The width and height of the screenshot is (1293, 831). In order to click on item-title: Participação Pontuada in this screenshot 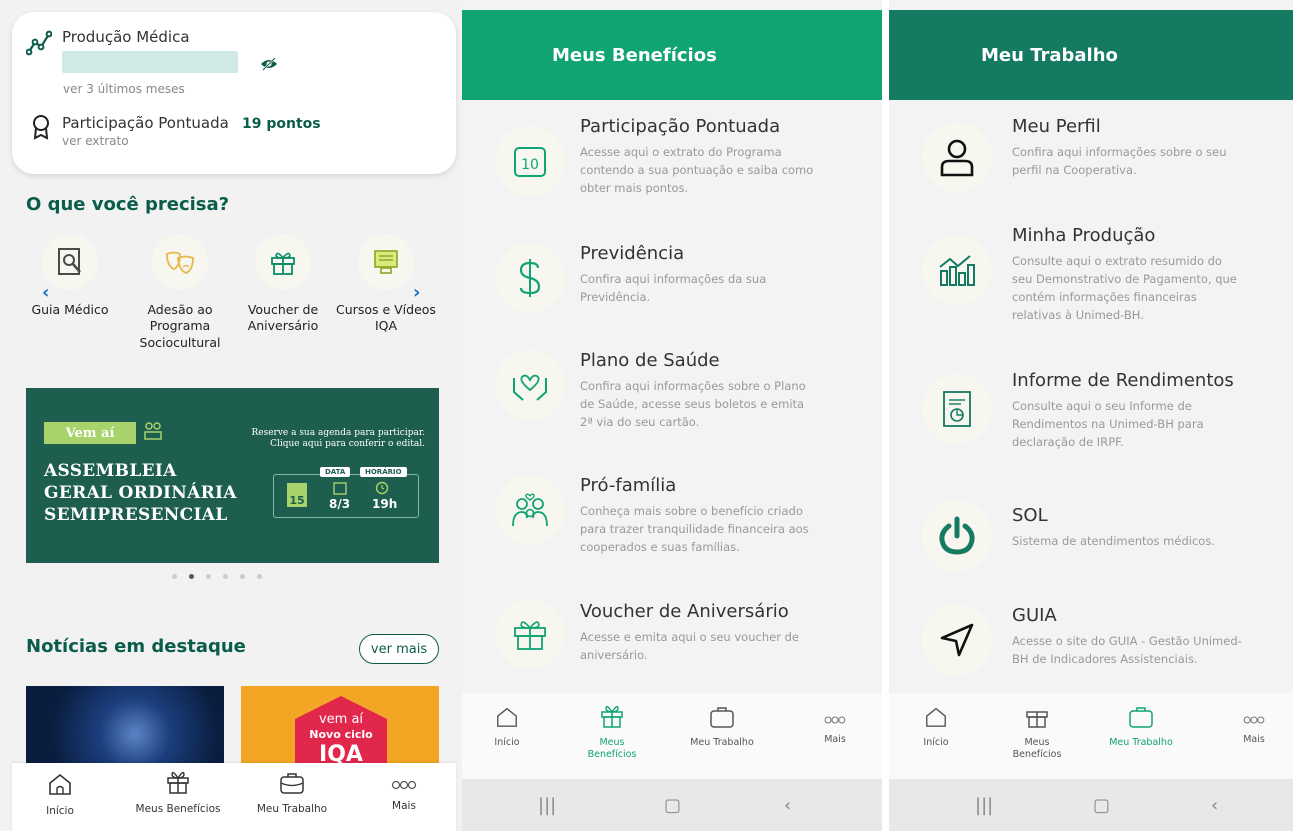, I will do `click(680, 126)`.